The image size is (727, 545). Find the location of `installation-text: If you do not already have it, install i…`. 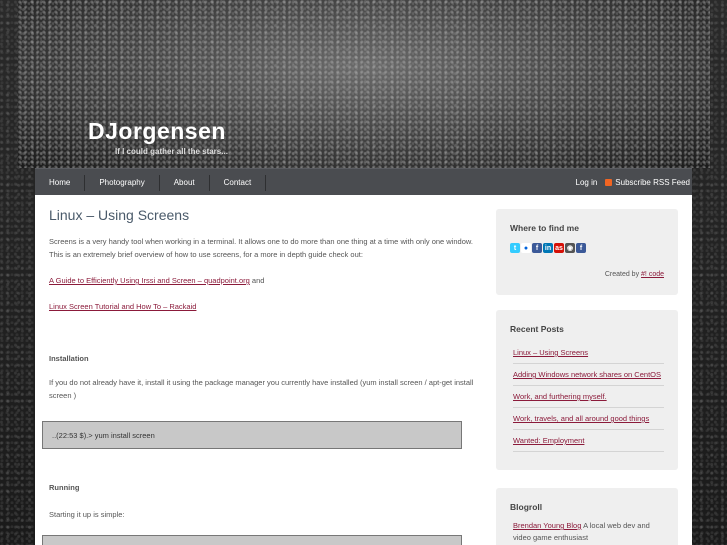

installation-text: If you do not already have it, install i… is located at coordinates (261, 389).